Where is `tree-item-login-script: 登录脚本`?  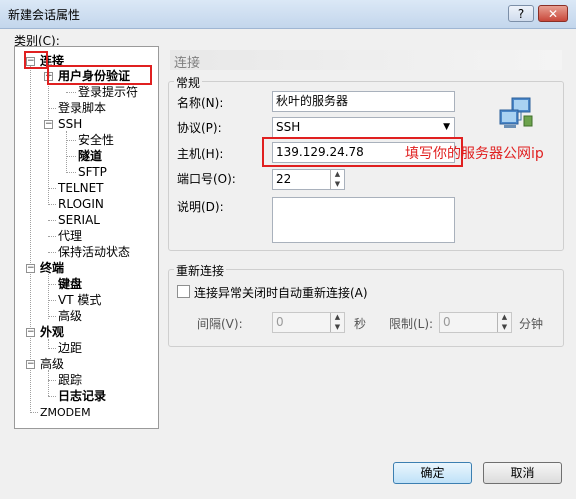 tree-item-login-script: 登录脚本 is located at coordinates (82, 108).